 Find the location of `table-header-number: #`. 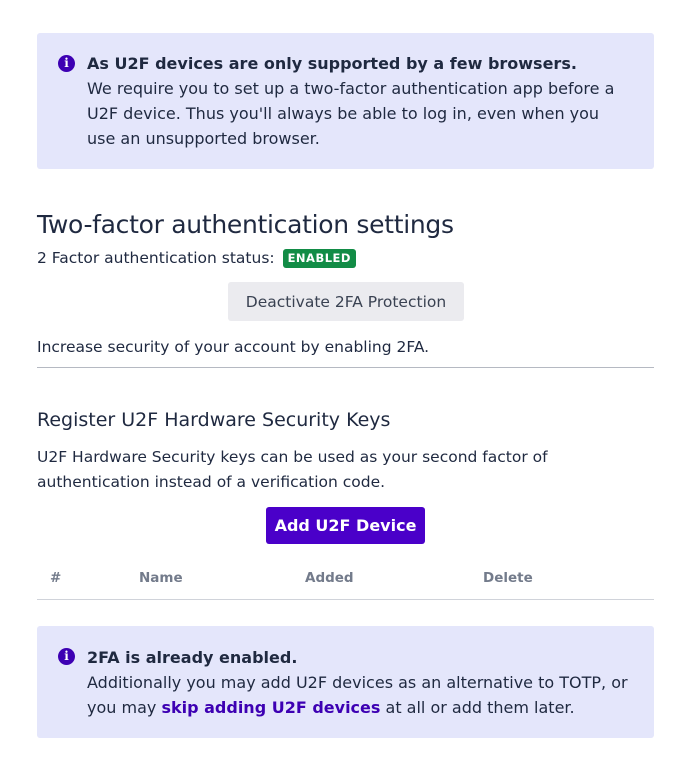

table-header-number: # is located at coordinates (56, 578).